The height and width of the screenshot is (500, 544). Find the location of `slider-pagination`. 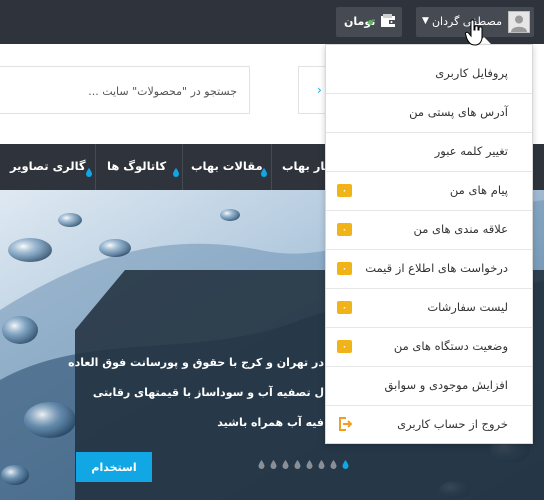

slider-pagination is located at coordinates (308, 466).